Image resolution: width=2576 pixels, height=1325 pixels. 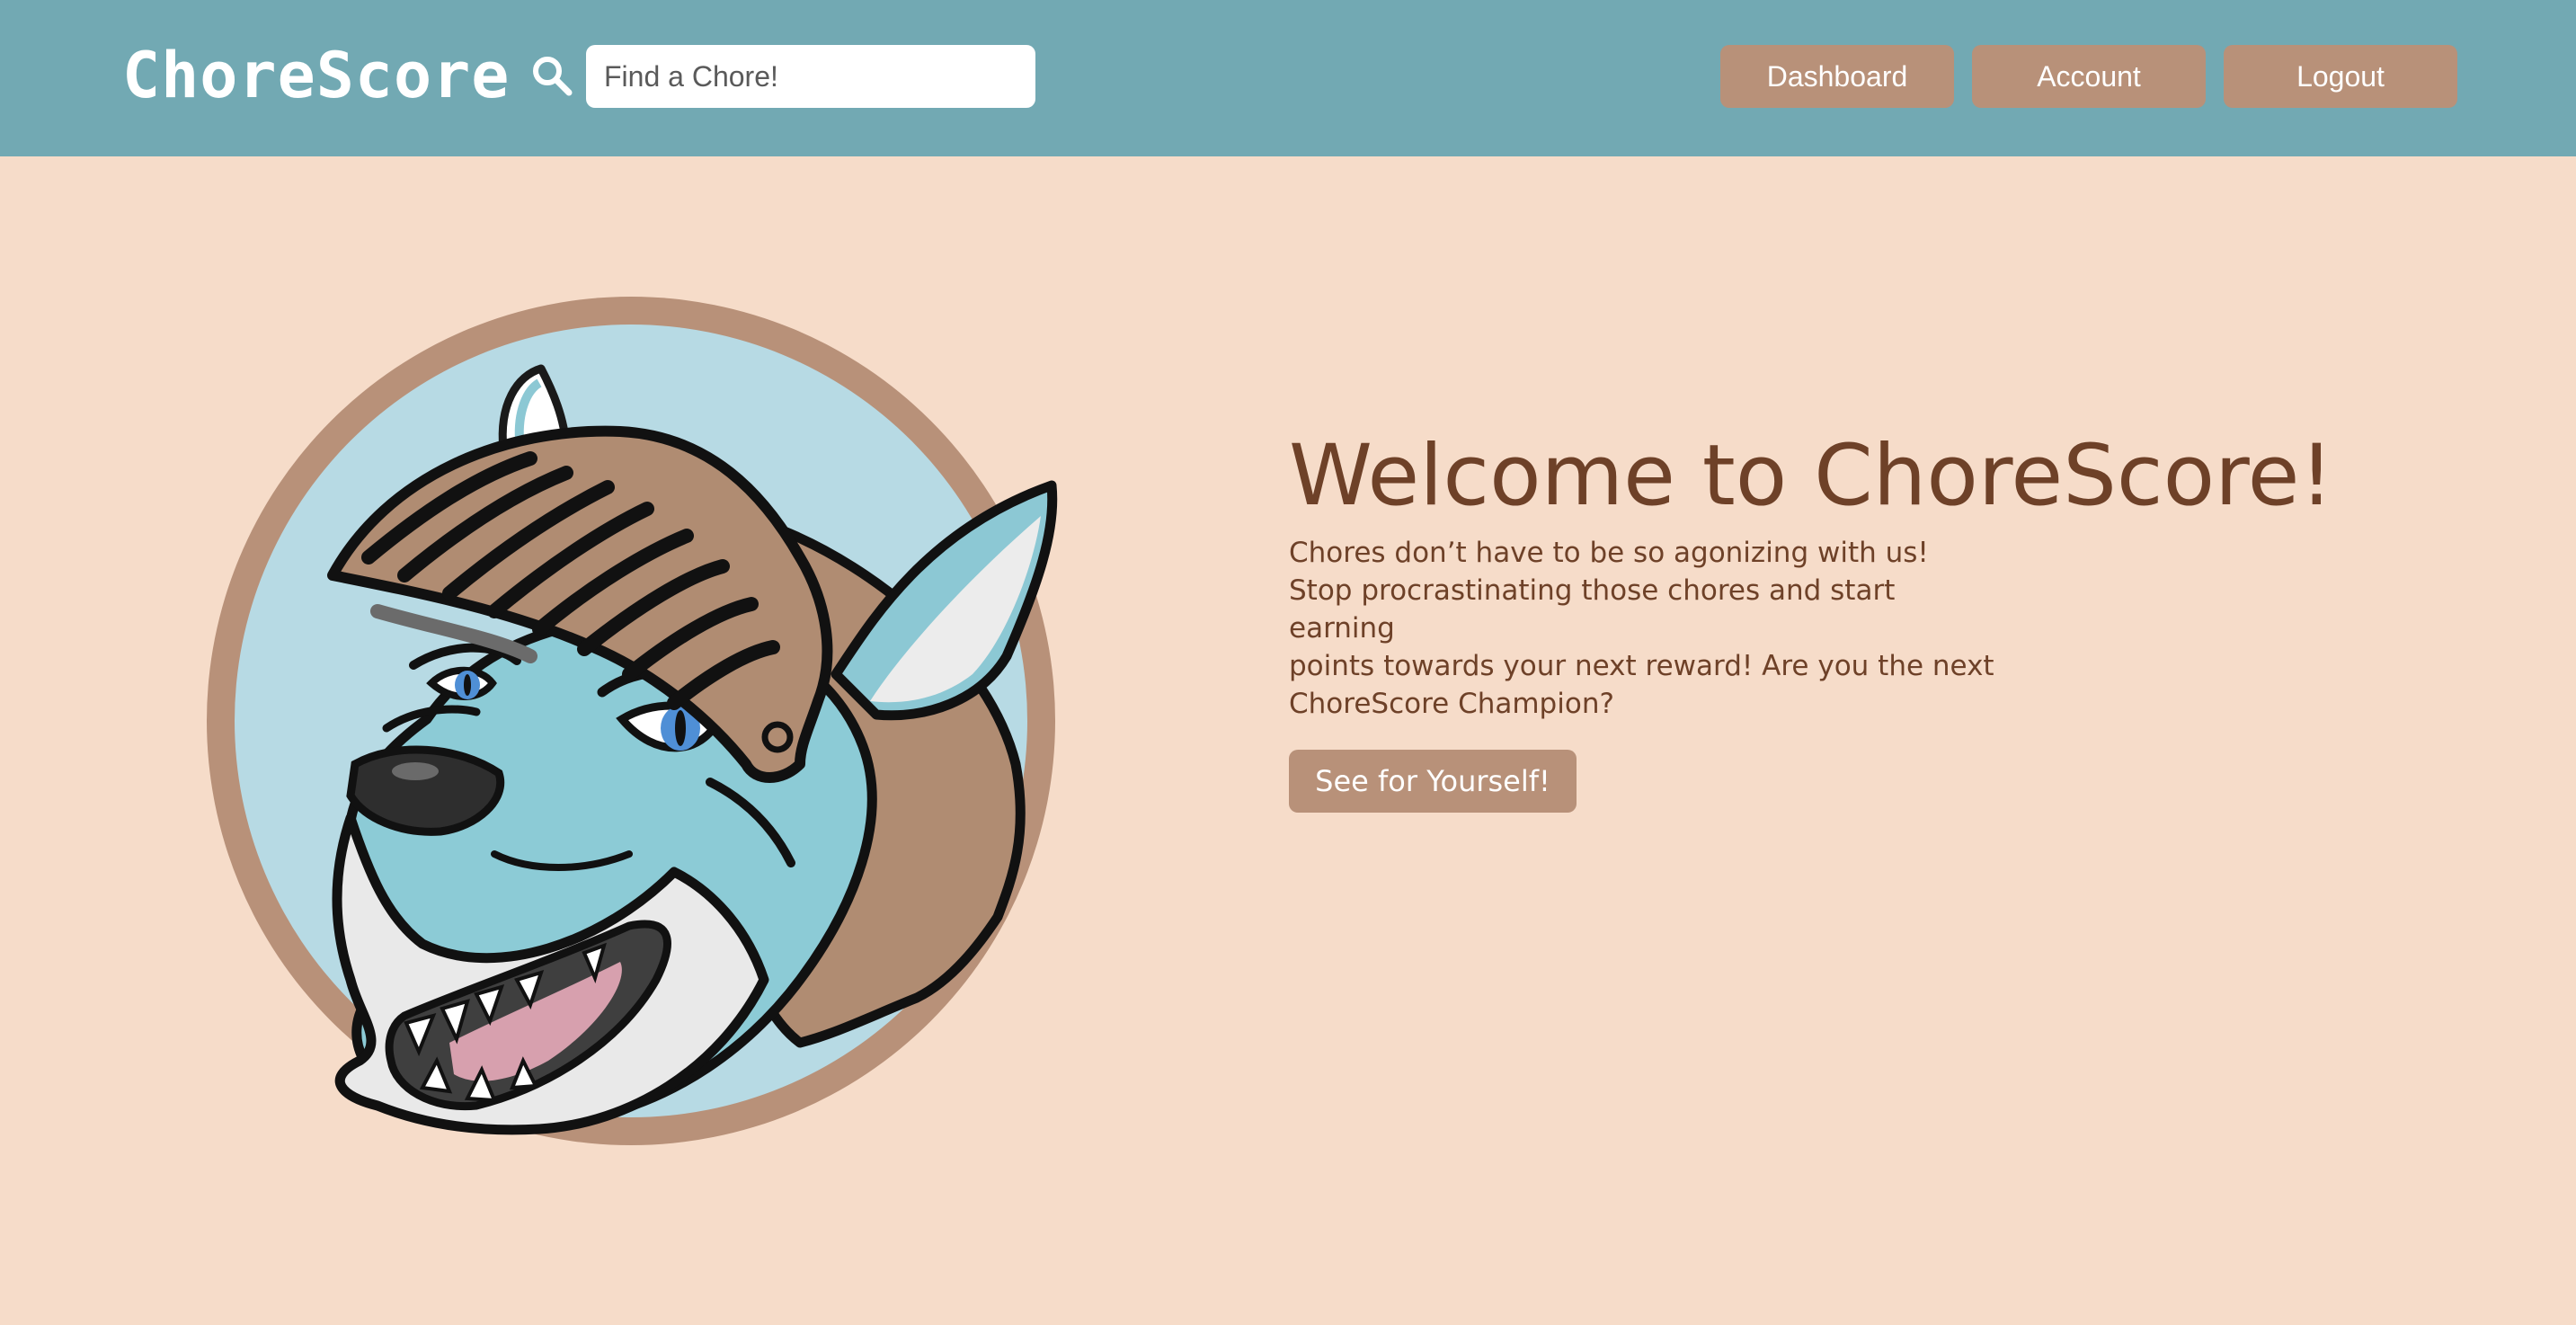 What do you see at coordinates (551, 75) in the screenshot?
I see `search-icon` at bounding box center [551, 75].